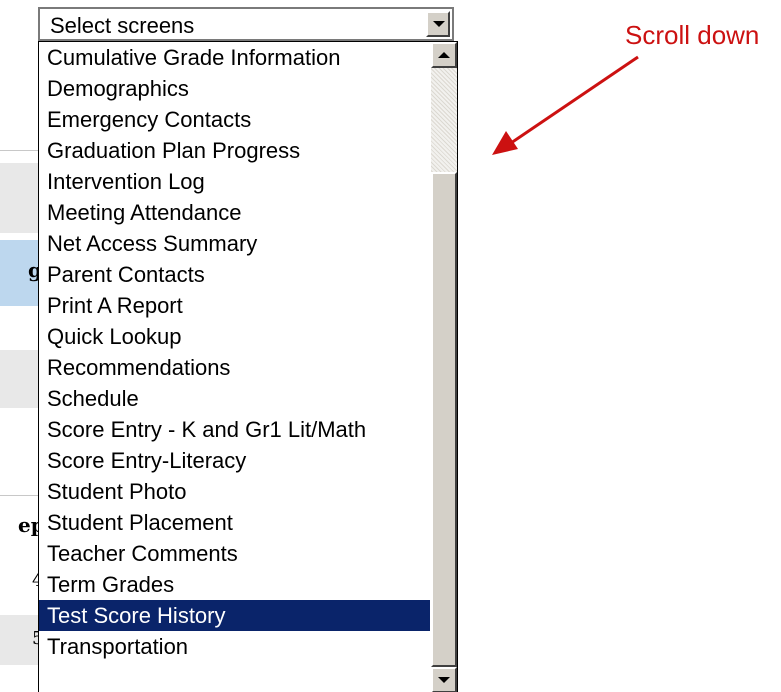 The height and width of the screenshot is (692, 781). What do you see at coordinates (234, 243) in the screenshot?
I see `dropdown-option: Net Access Summary` at bounding box center [234, 243].